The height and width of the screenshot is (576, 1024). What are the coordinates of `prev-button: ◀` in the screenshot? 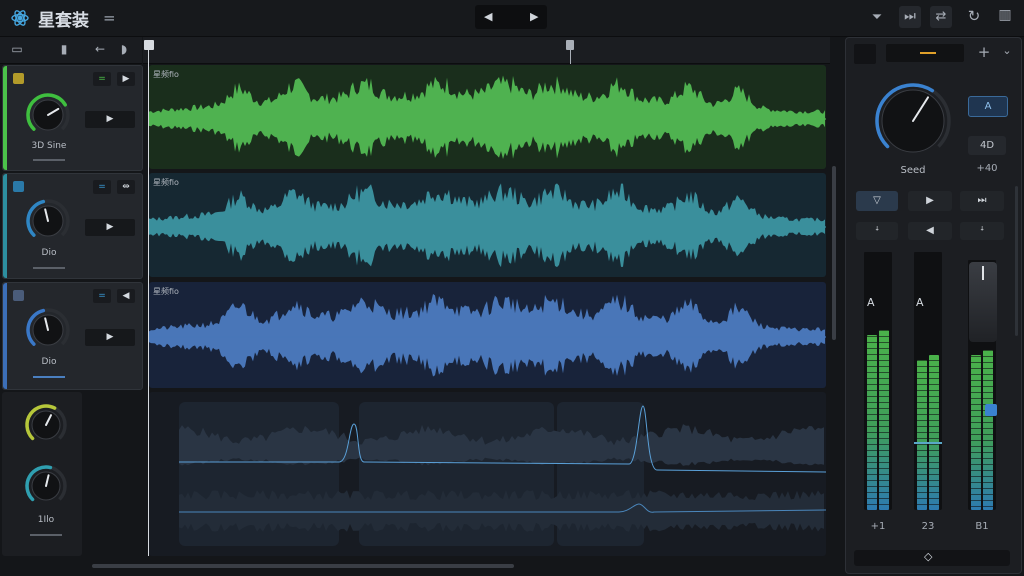 It's located at (488, 16).